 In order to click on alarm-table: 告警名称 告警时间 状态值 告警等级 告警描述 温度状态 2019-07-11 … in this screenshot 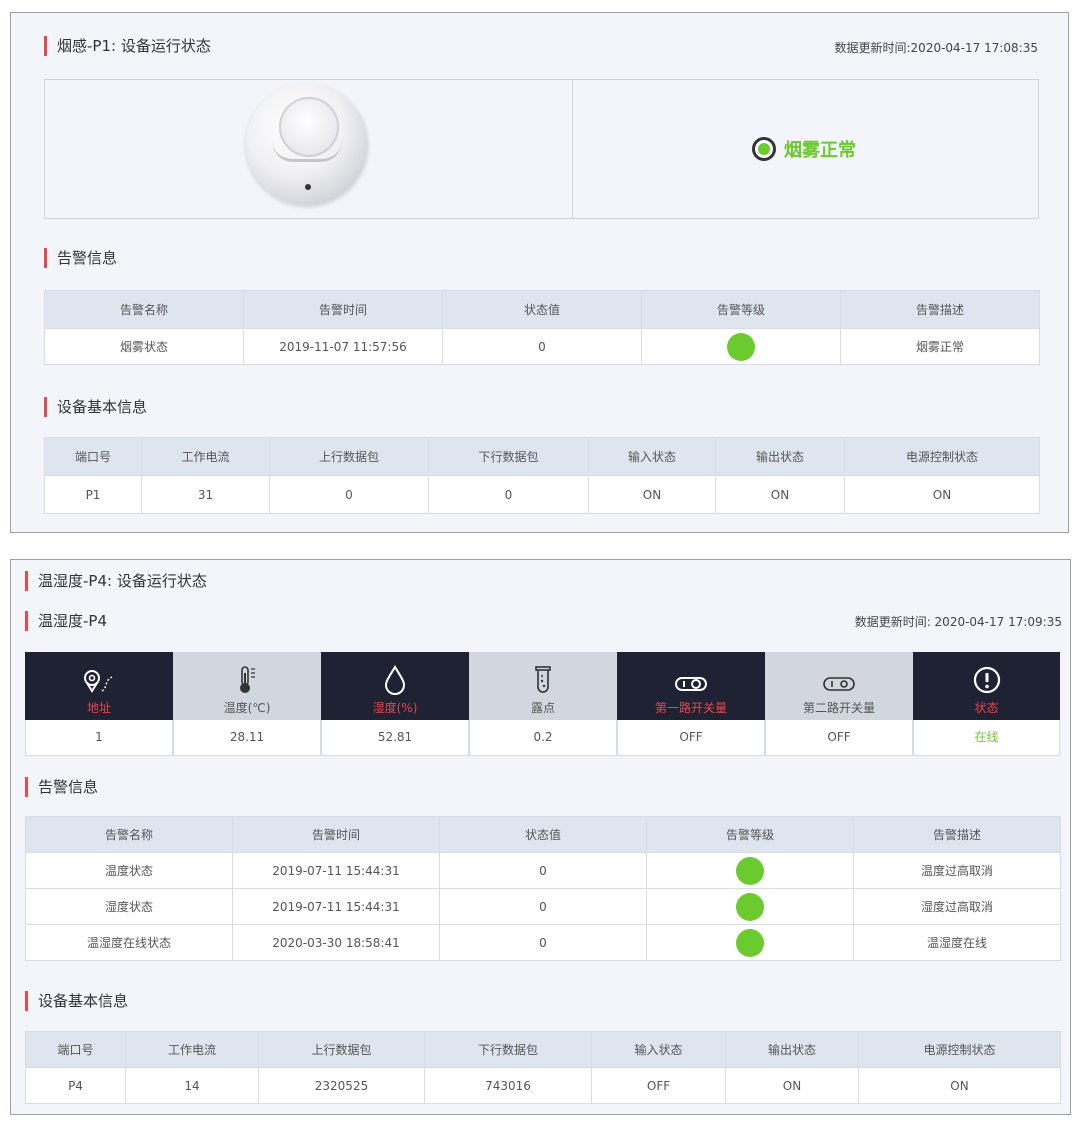, I will do `click(543, 888)`.